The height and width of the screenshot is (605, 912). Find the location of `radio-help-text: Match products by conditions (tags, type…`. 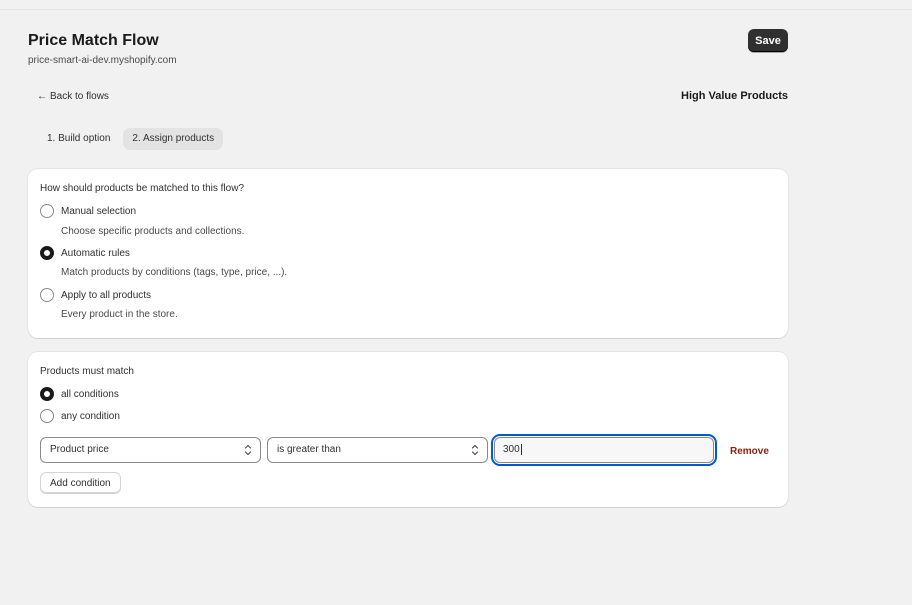

radio-help-text: Match products by conditions (tags, type… is located at coordinates (174, 272).